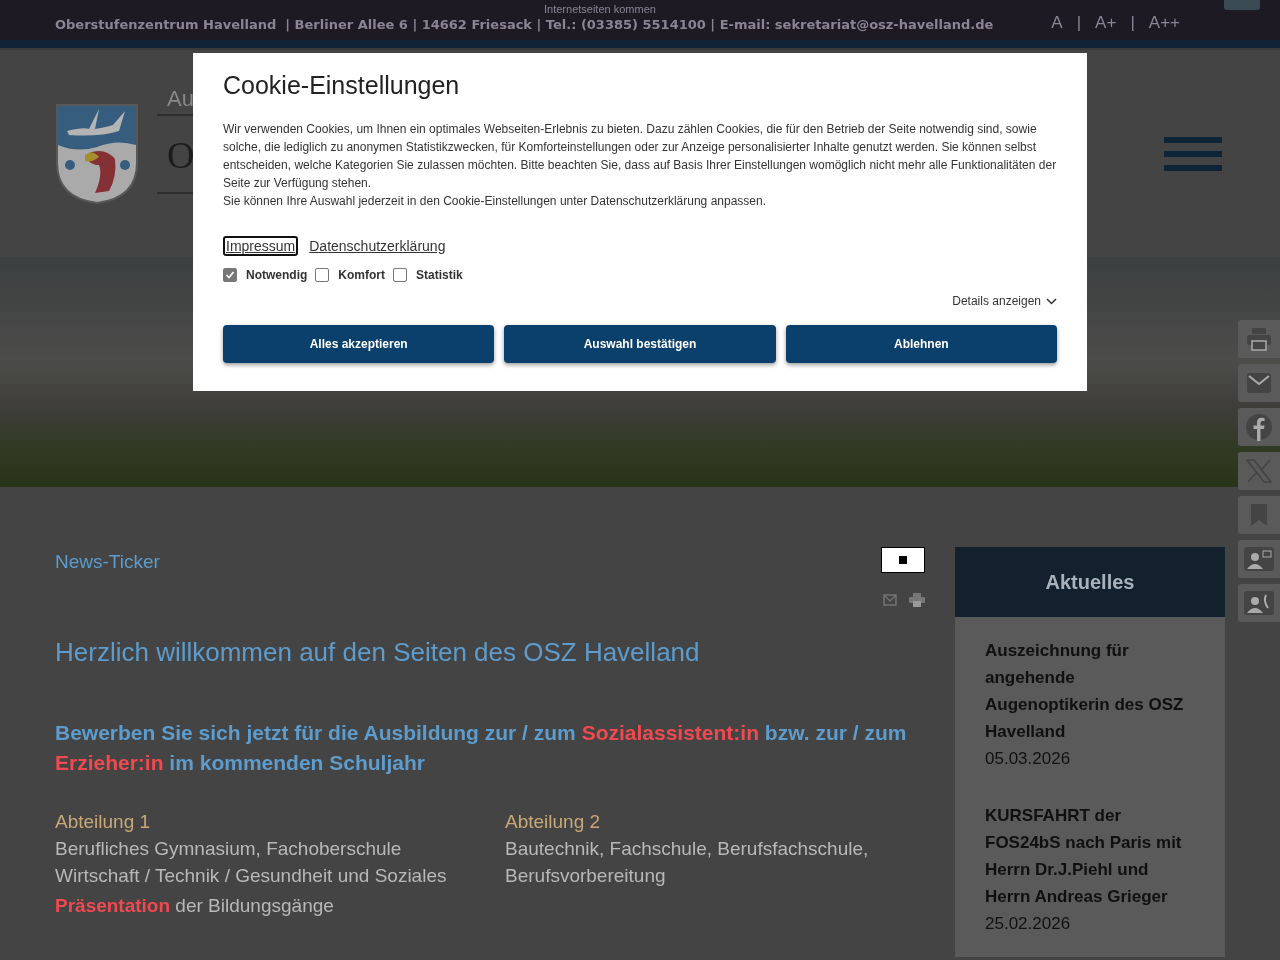 The image size is (1280, 960). Describe the element at coordinates (1164, 23) in the screenshot. I see `font-size-link: A++` at that location.